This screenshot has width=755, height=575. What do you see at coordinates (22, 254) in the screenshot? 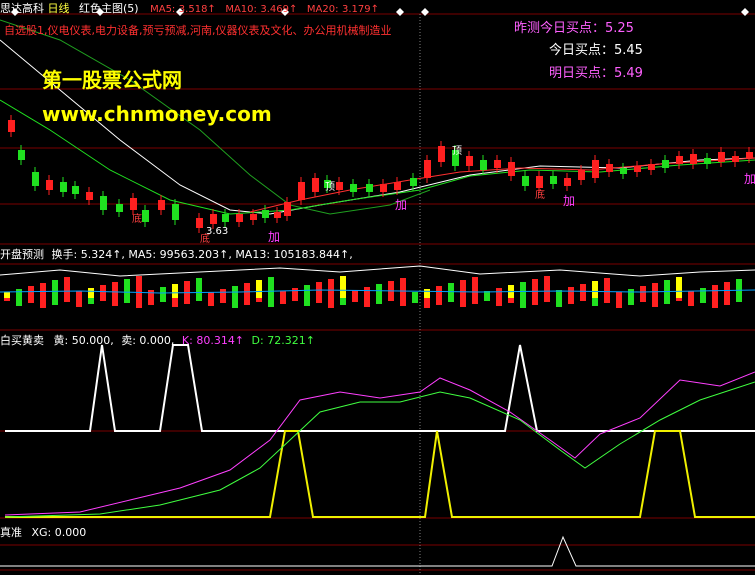
I see `panel2-title: 开盘预测` at bounding box center [22, 254].